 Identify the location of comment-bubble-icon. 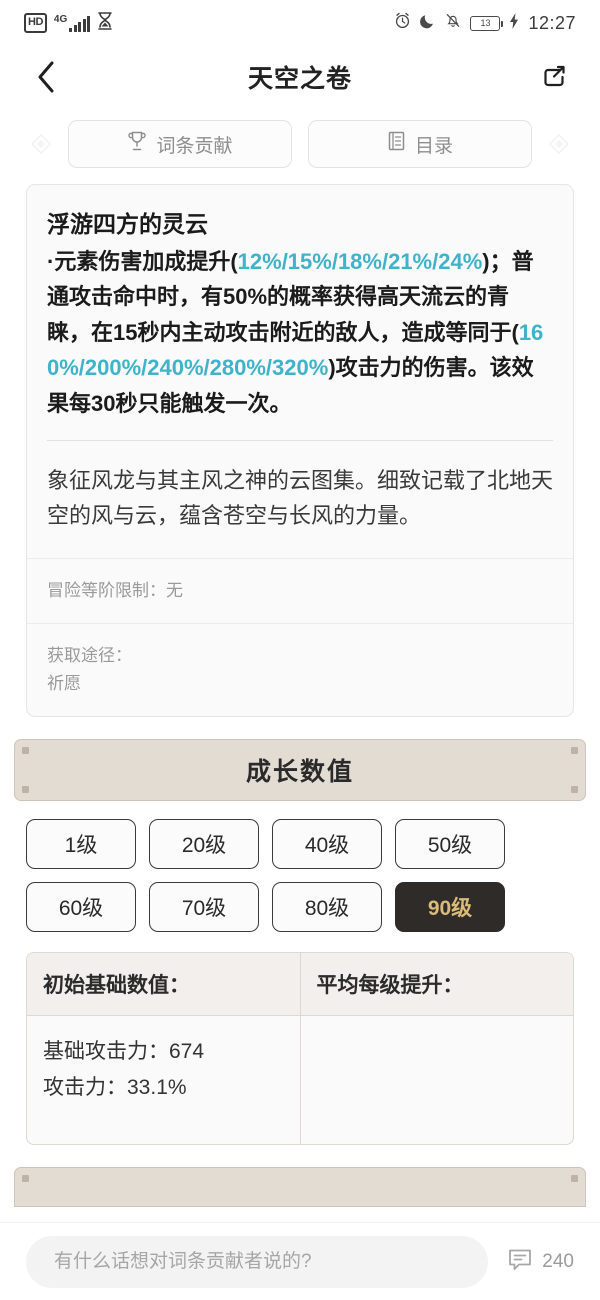
(520, 1262).